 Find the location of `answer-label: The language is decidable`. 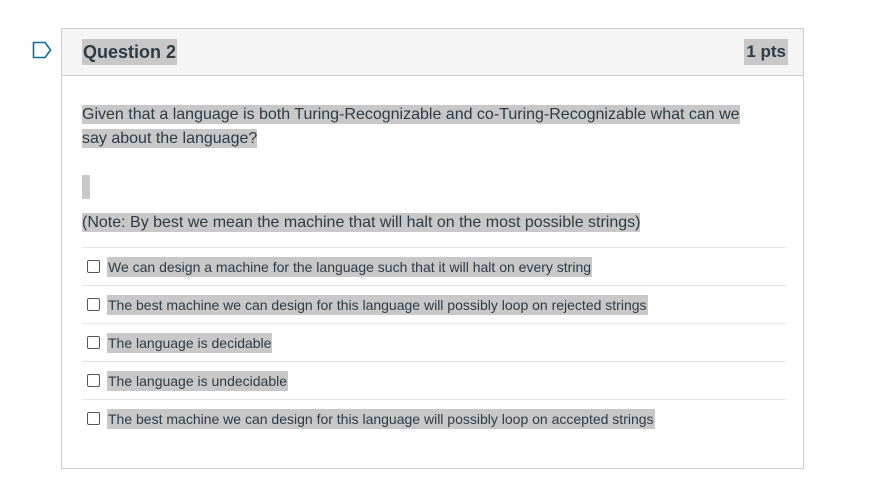

answer-label: The language is decidable is located at coordinates (190, 342).